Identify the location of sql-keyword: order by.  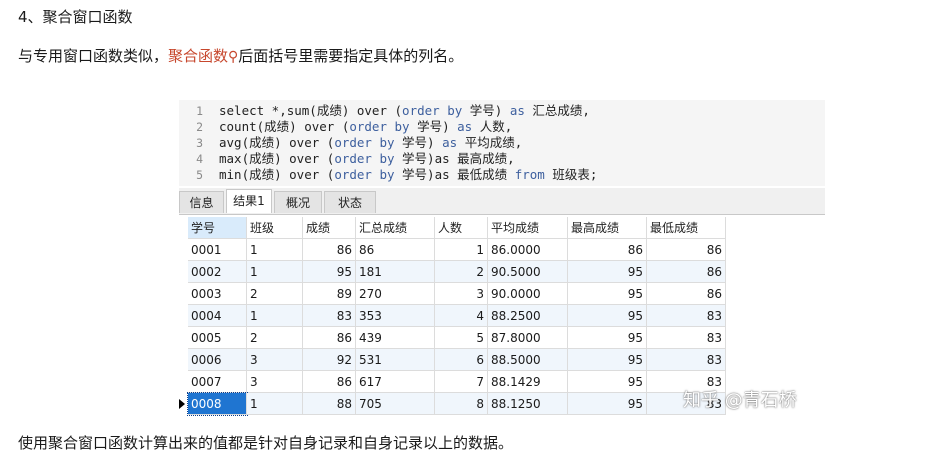
(379, 126).